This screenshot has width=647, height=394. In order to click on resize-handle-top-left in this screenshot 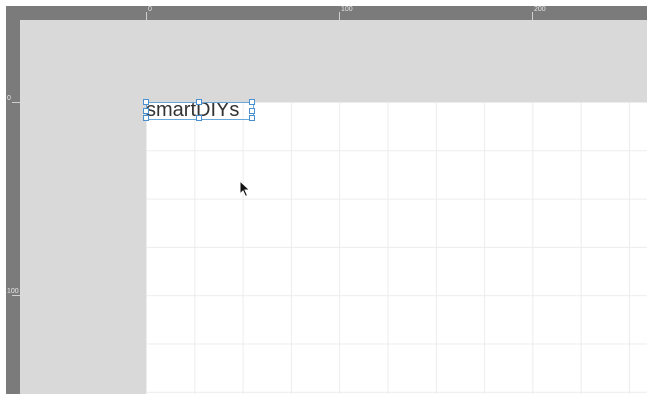, I will do `click(146, 102)`.